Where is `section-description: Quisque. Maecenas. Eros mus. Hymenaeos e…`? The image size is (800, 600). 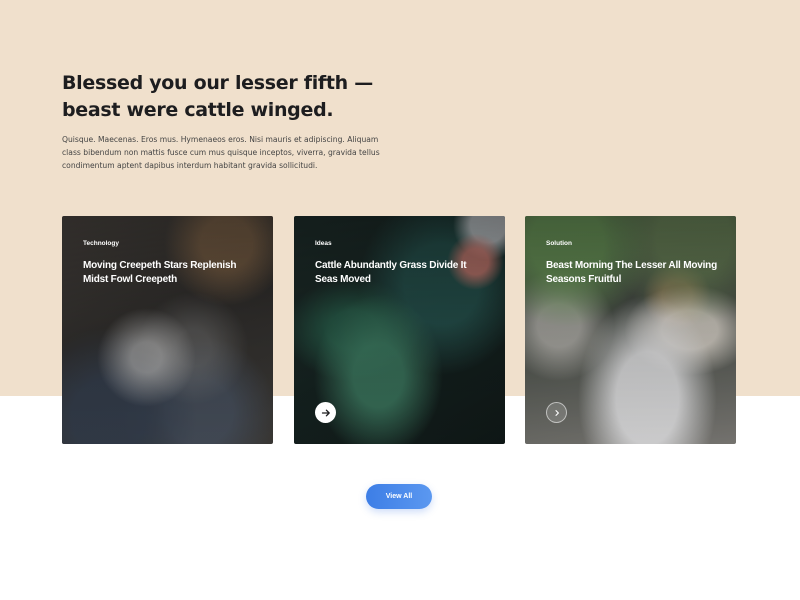 section-description: Quisque. Maecenas. Eros mus. Hymenaeos e… is located at coordinates (221, 152).